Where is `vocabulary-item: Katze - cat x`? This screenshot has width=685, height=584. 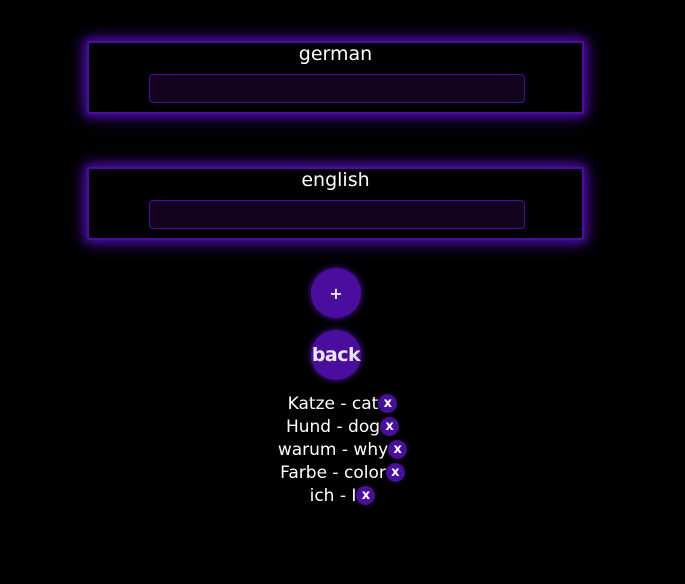 vocabulary-item: Katze - cat x is located at coordinates (342, 403).